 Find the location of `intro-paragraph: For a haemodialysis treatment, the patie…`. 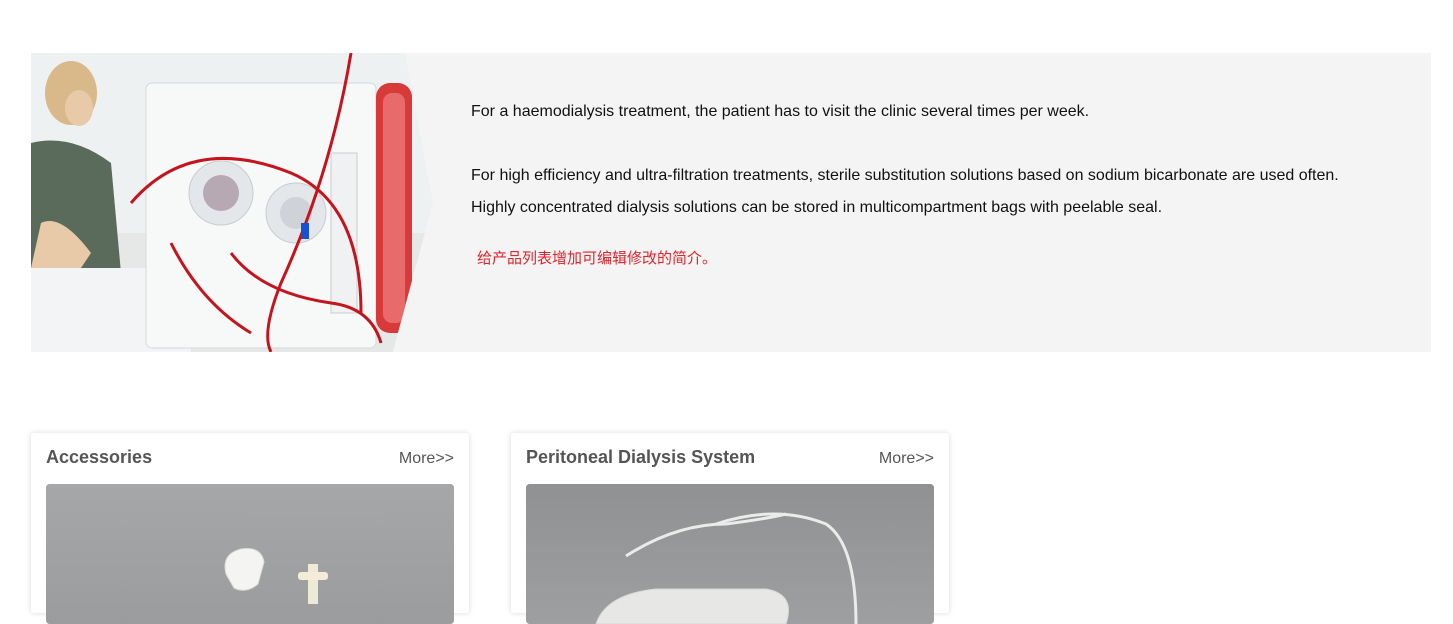

intro-paragraph: For a haemodialysis treatment, the patie… is located at coordinates (780, 111).